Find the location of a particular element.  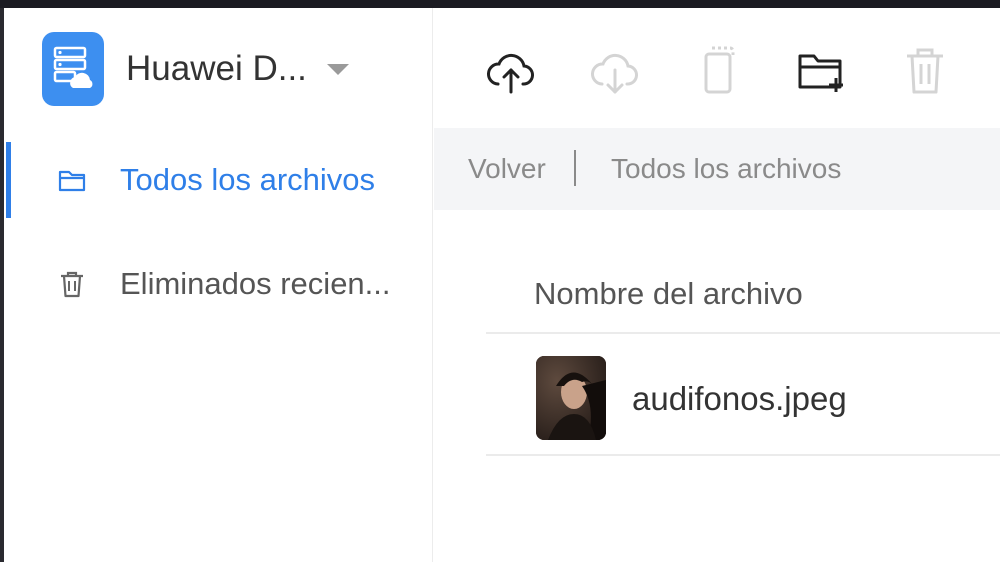

trash-icon is located at coordinates (72, 284).